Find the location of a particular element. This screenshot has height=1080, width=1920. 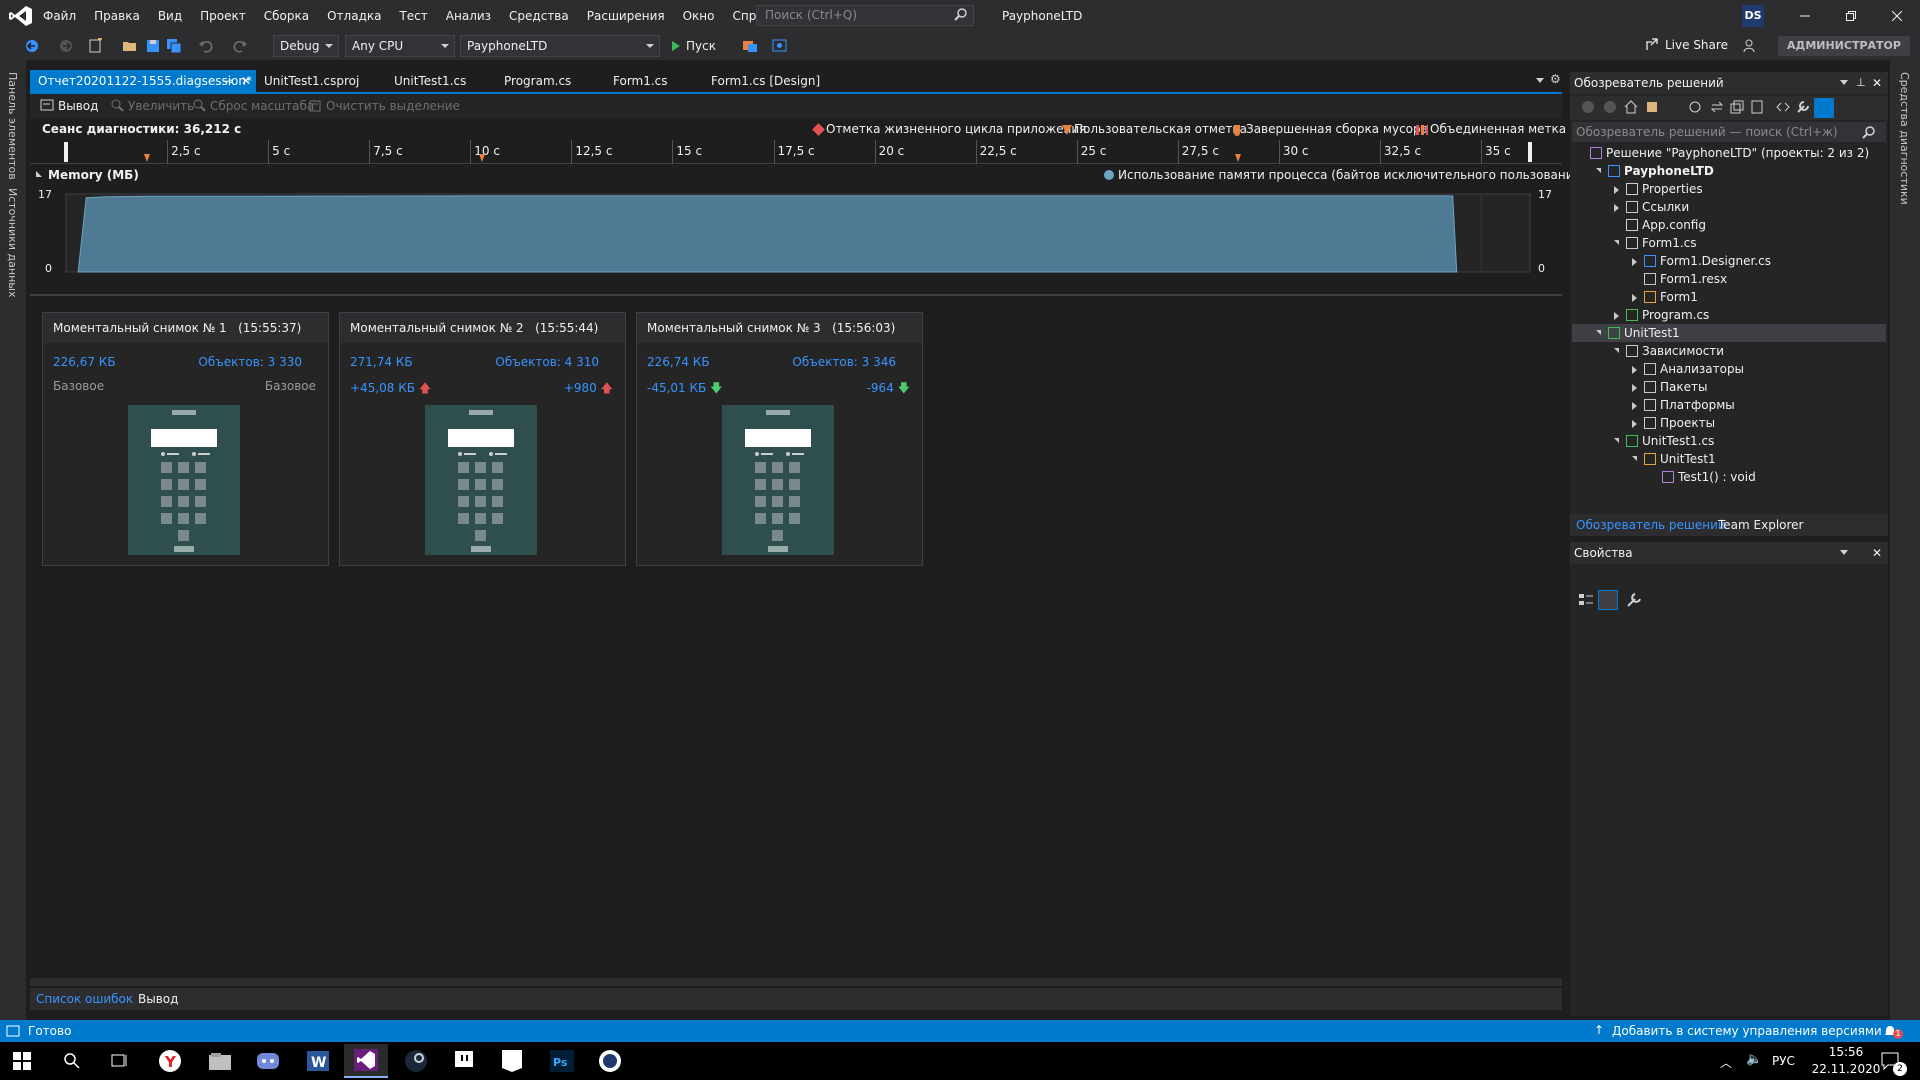

home-icon is located at coordinates (1631, 107).